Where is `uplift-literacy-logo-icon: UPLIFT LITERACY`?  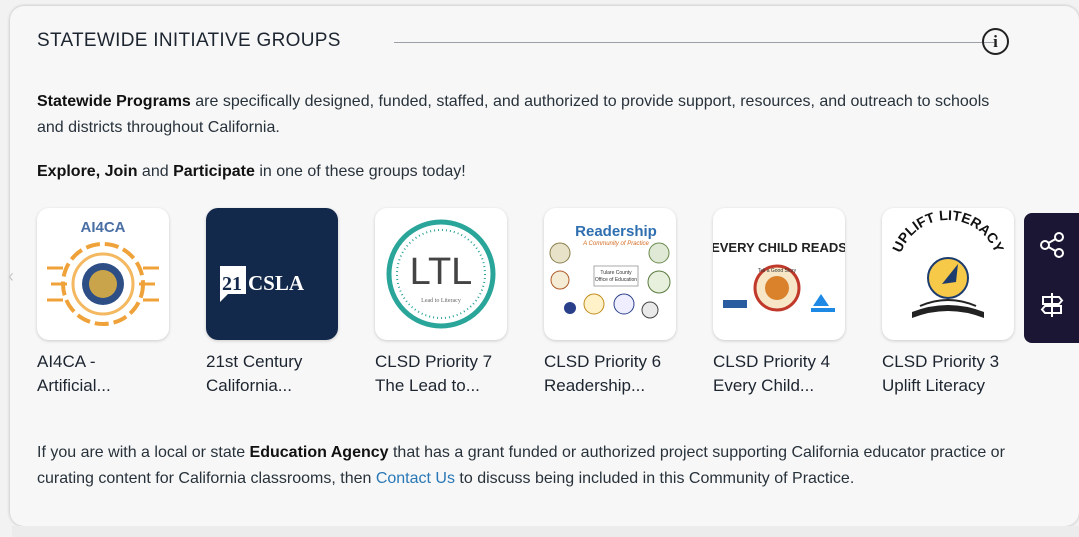
uplift-literacy-logo-icon: UPLIFT LITERACY is located at coordinates (948, 274).